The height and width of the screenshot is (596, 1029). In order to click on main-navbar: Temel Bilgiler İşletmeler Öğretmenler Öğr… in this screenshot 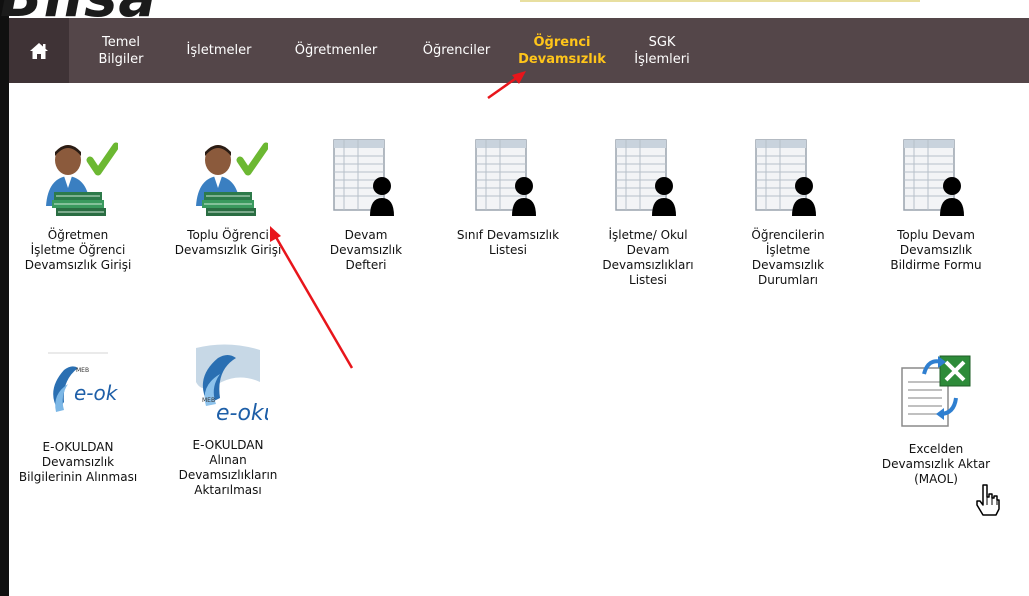, I will do `click(519, 50)`.